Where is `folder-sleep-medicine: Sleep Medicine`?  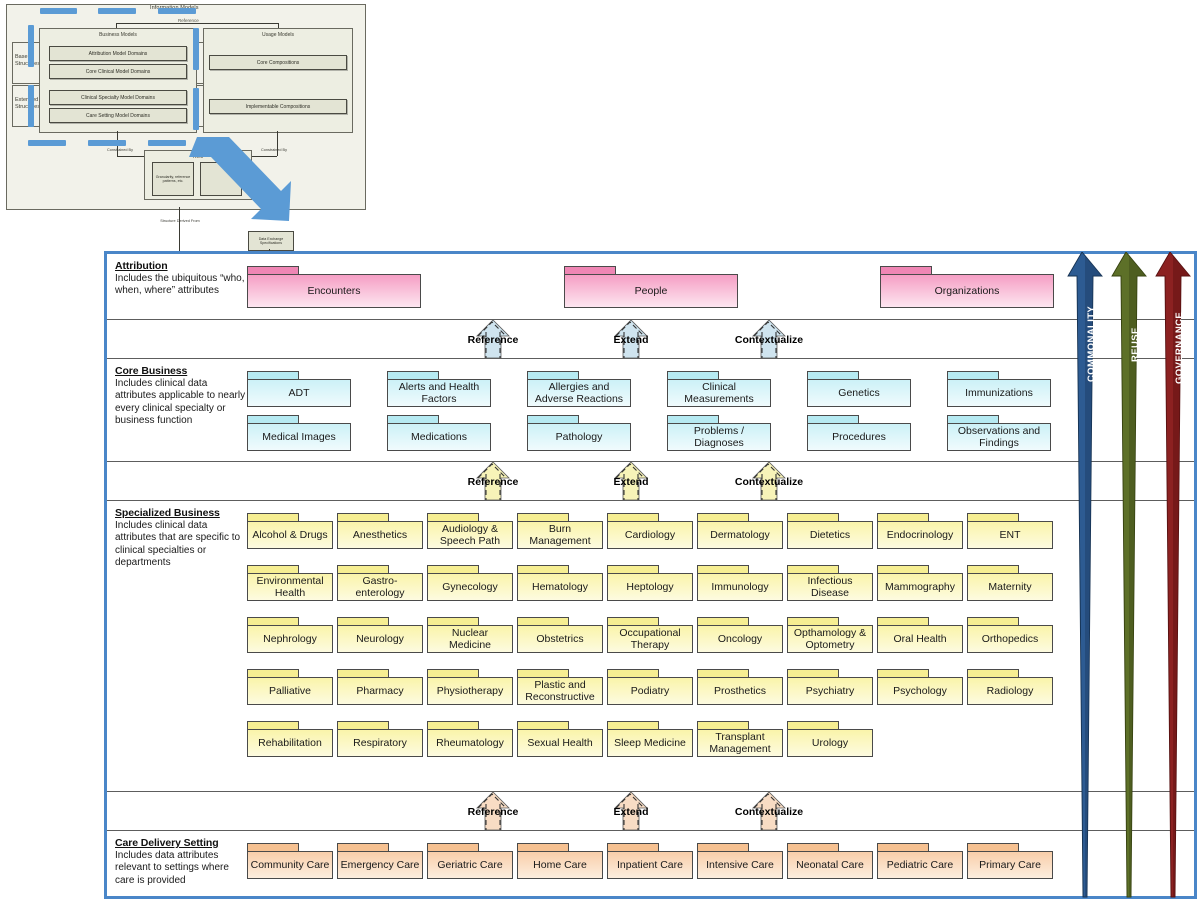
folder-sleep-medicine: Sleep Medicine is located at coordinates (650, 739).